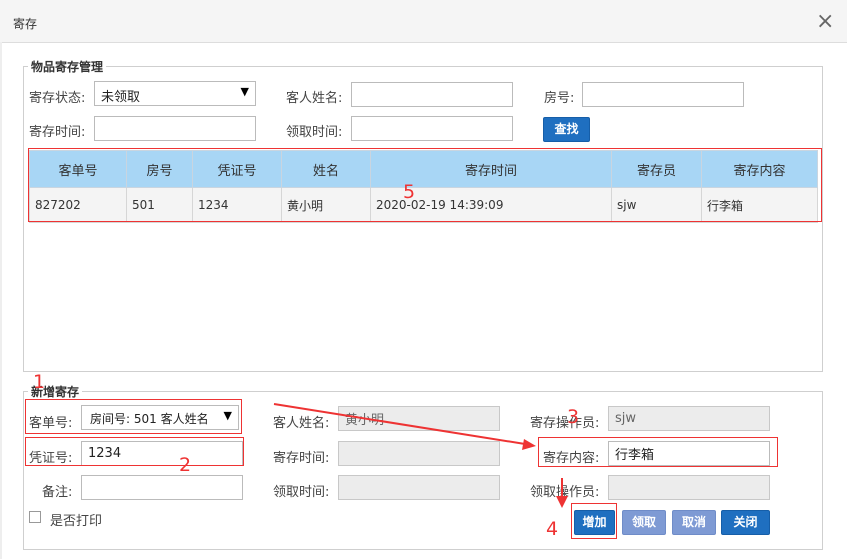  Describe the element at coordinates (656, 169) in the screenshot. I see `column-header: 寄存员` at that location.